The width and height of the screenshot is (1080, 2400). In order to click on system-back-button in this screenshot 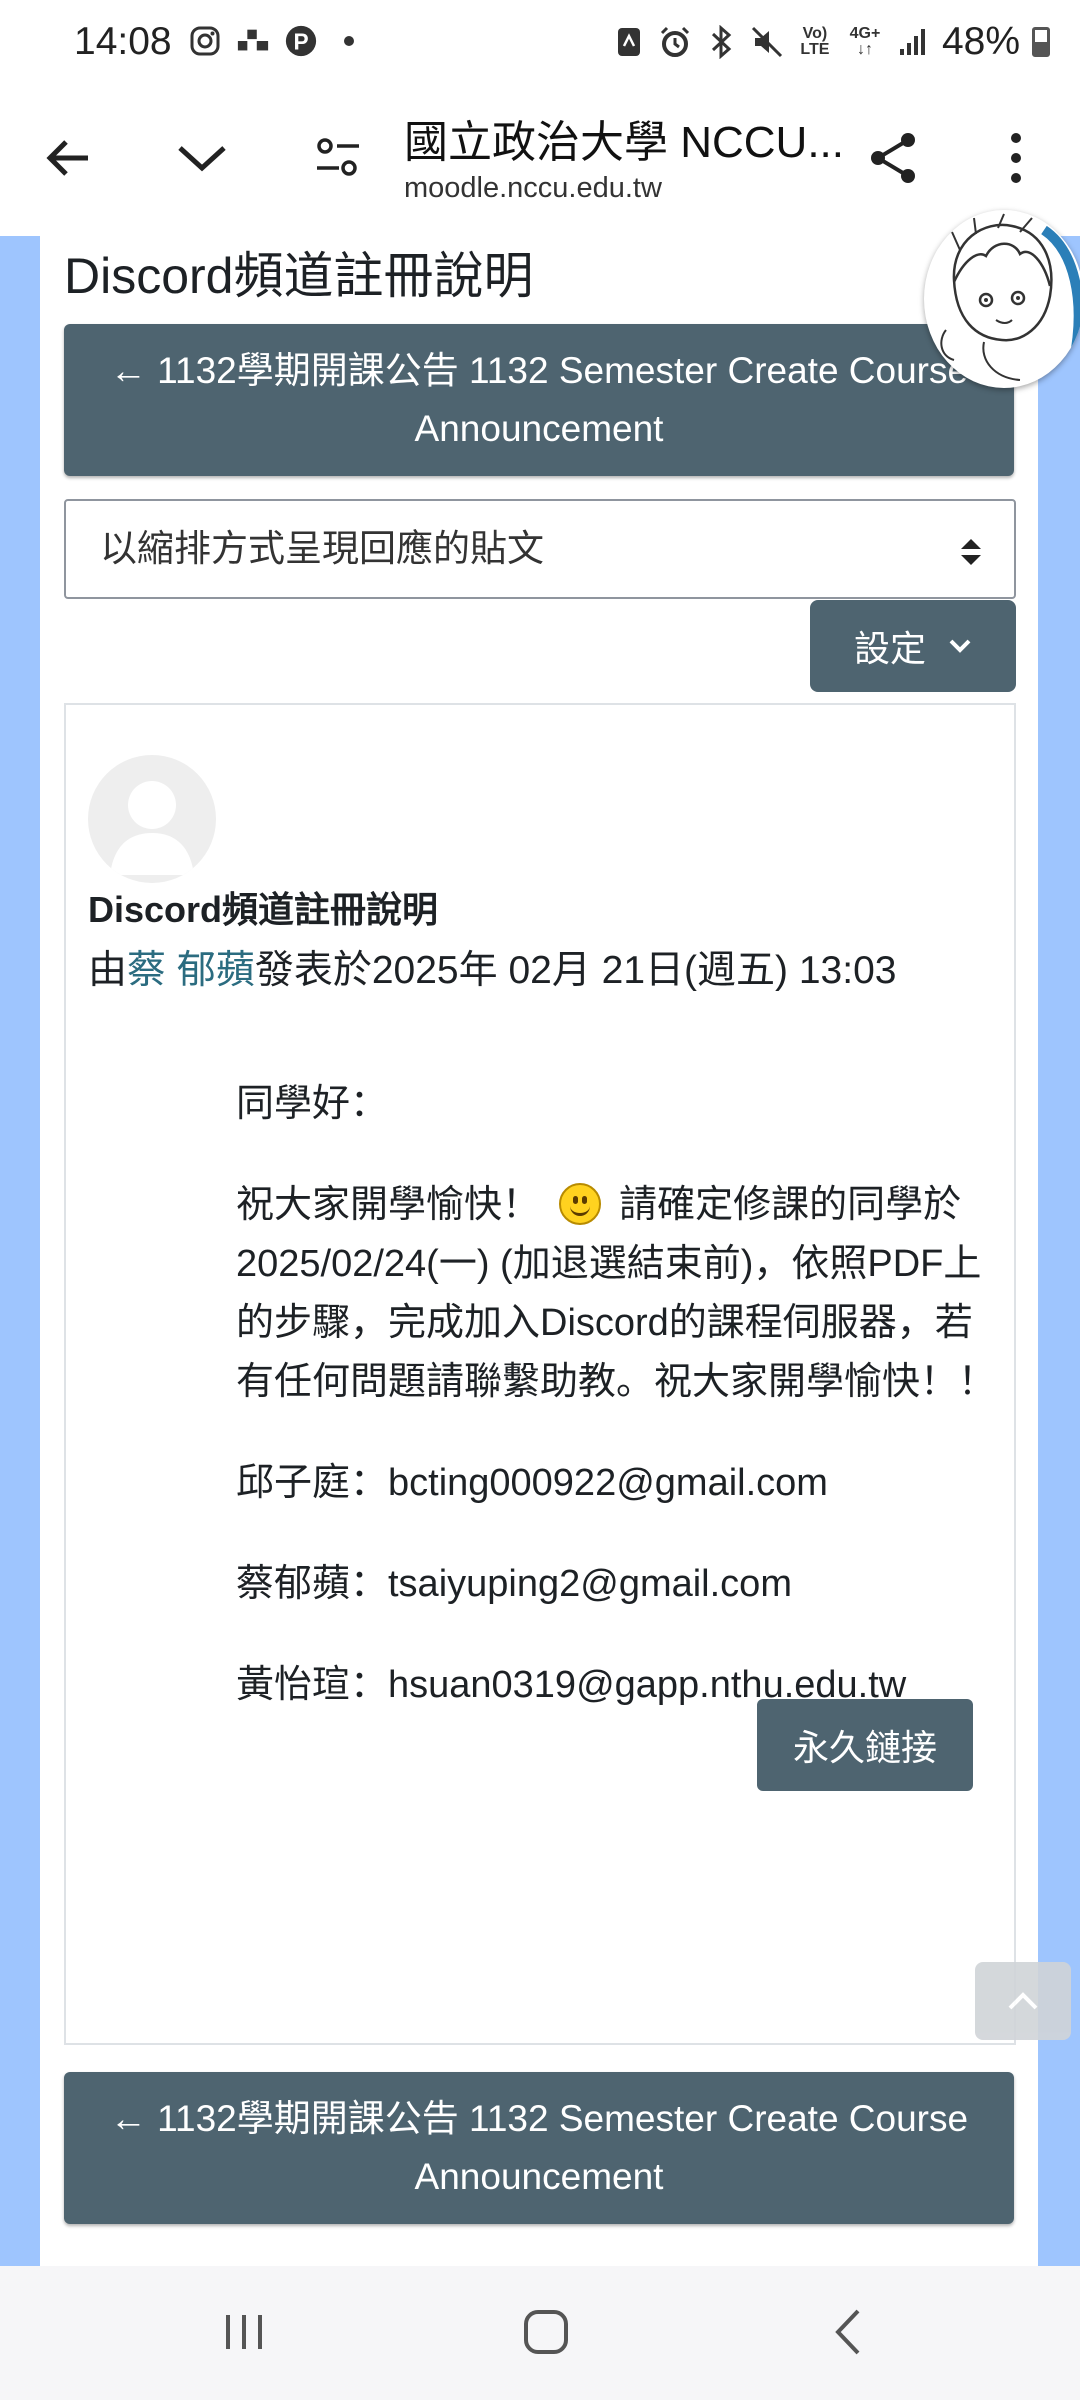, I will do `click(848, 2332)`.